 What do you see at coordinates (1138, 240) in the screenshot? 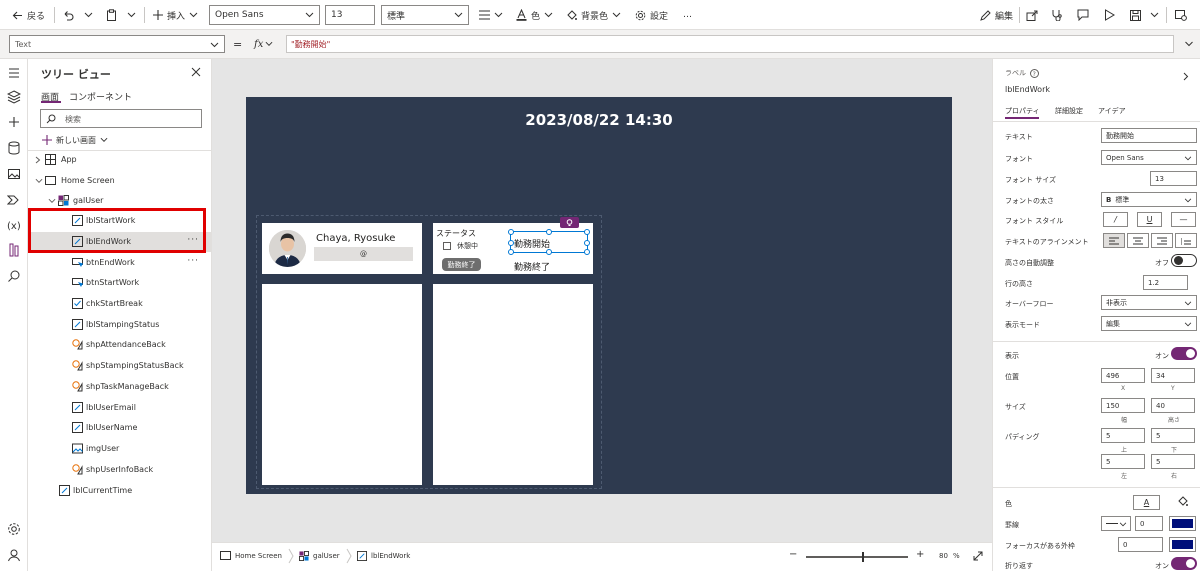
I see `align-center-toggle` at bounding box center [1138, 240].